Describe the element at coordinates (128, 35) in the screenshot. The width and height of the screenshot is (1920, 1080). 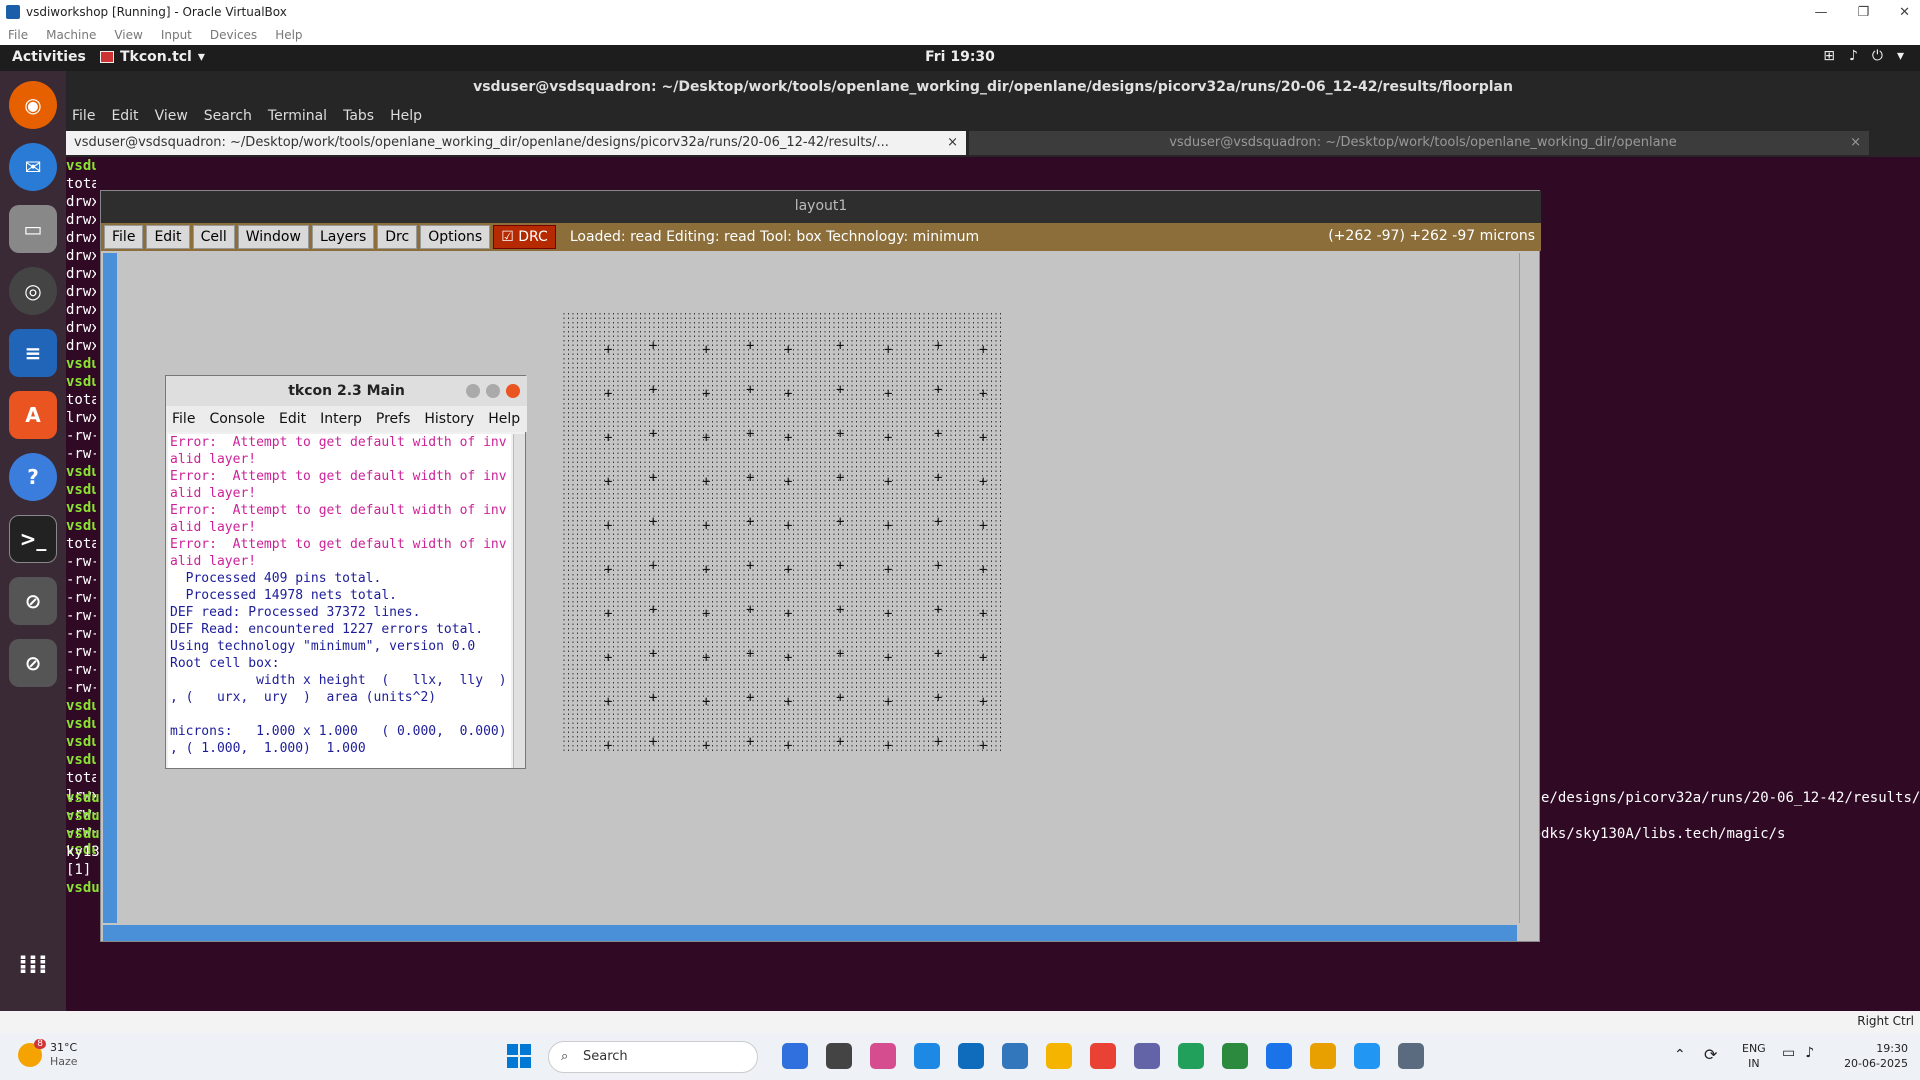
I see `vbox-menu-view: View` at that location.